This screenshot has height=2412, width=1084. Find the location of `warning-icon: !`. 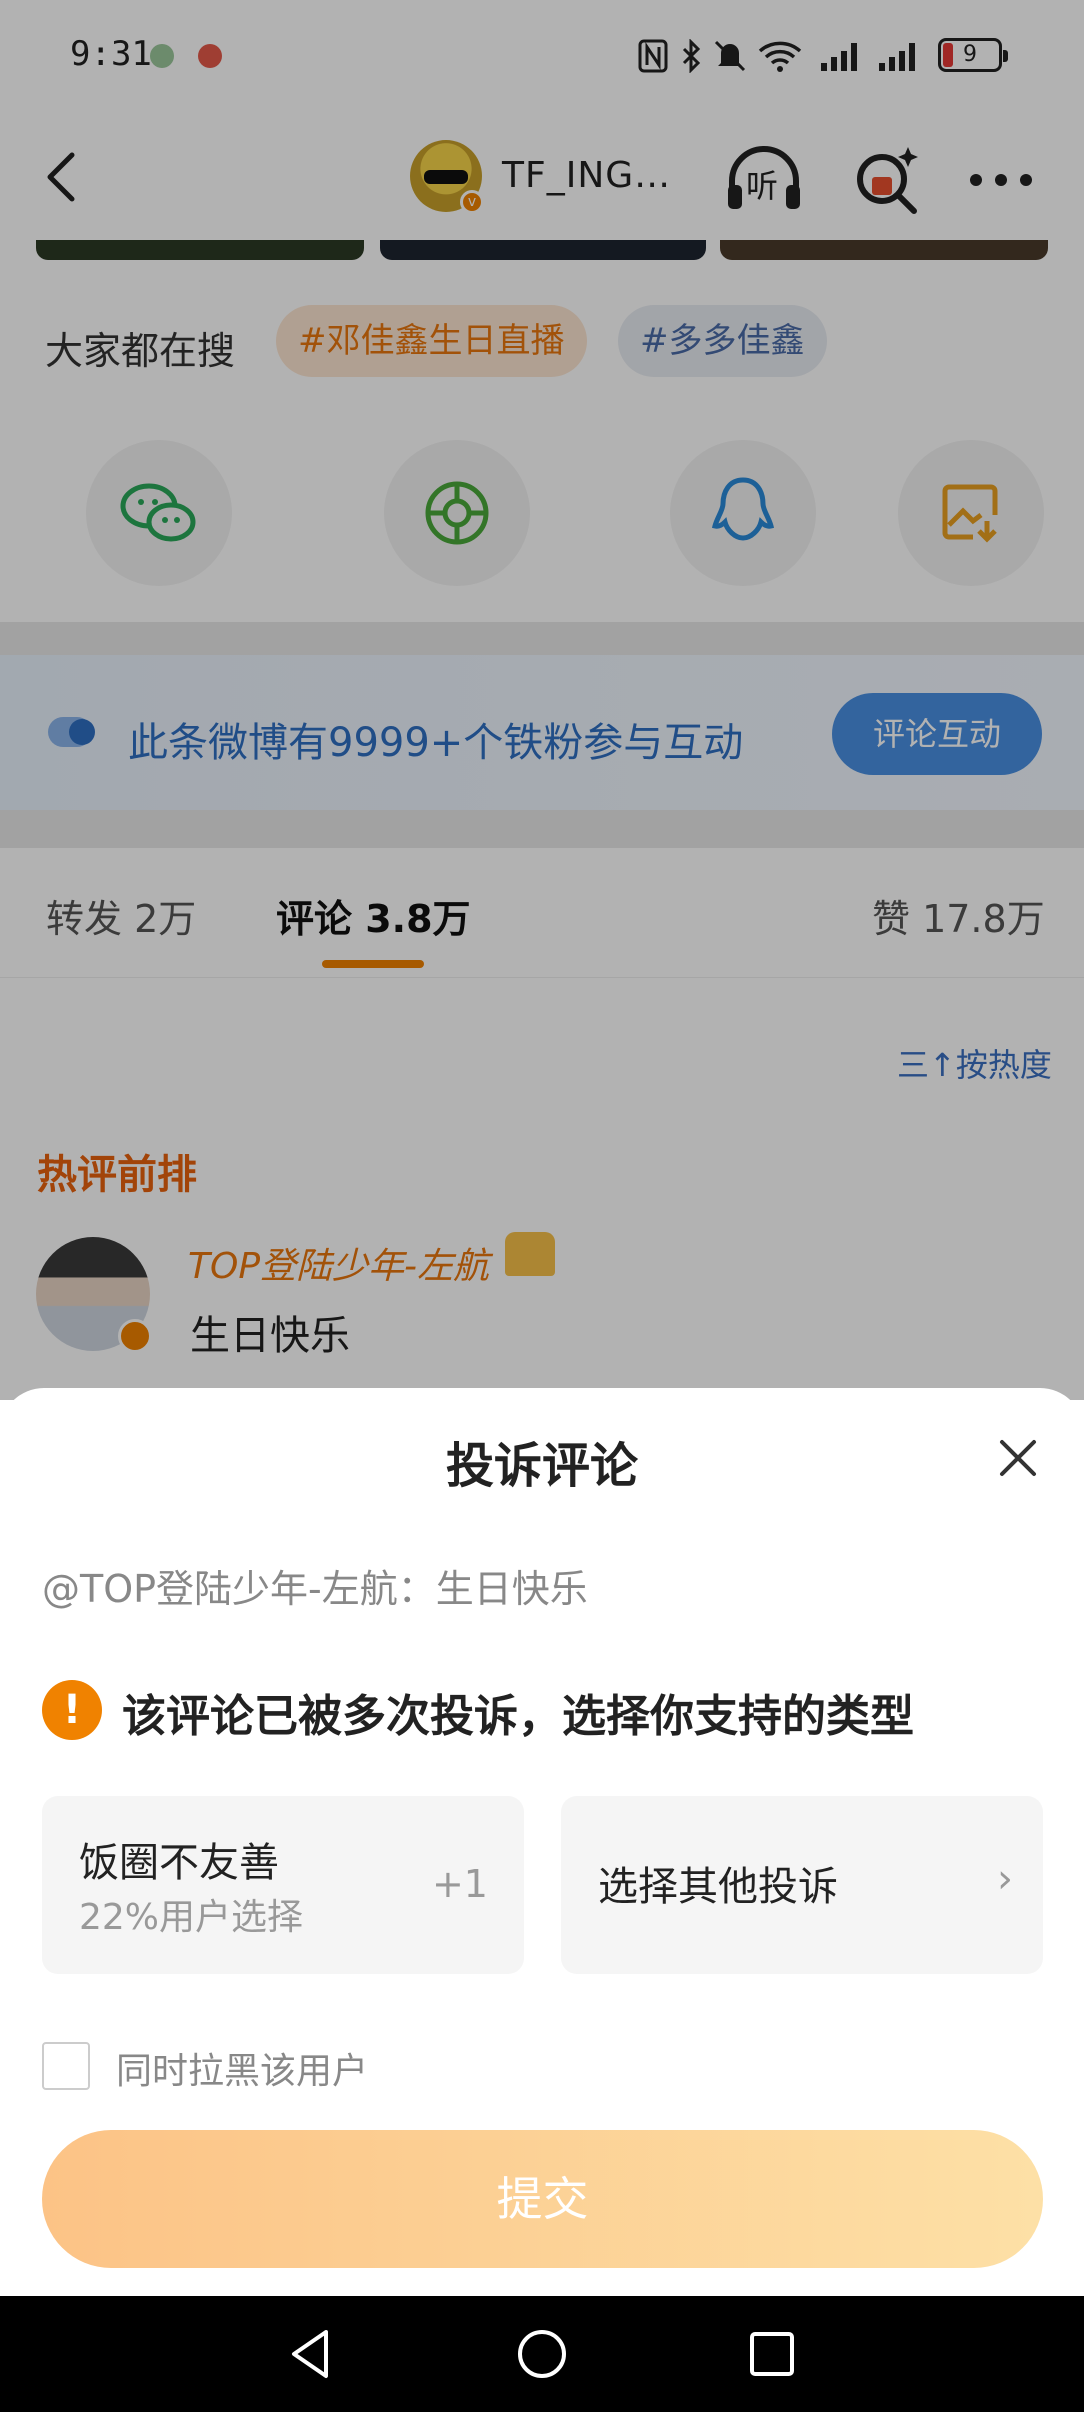

warning-icon: ! is located at coordinates (72, 1710).